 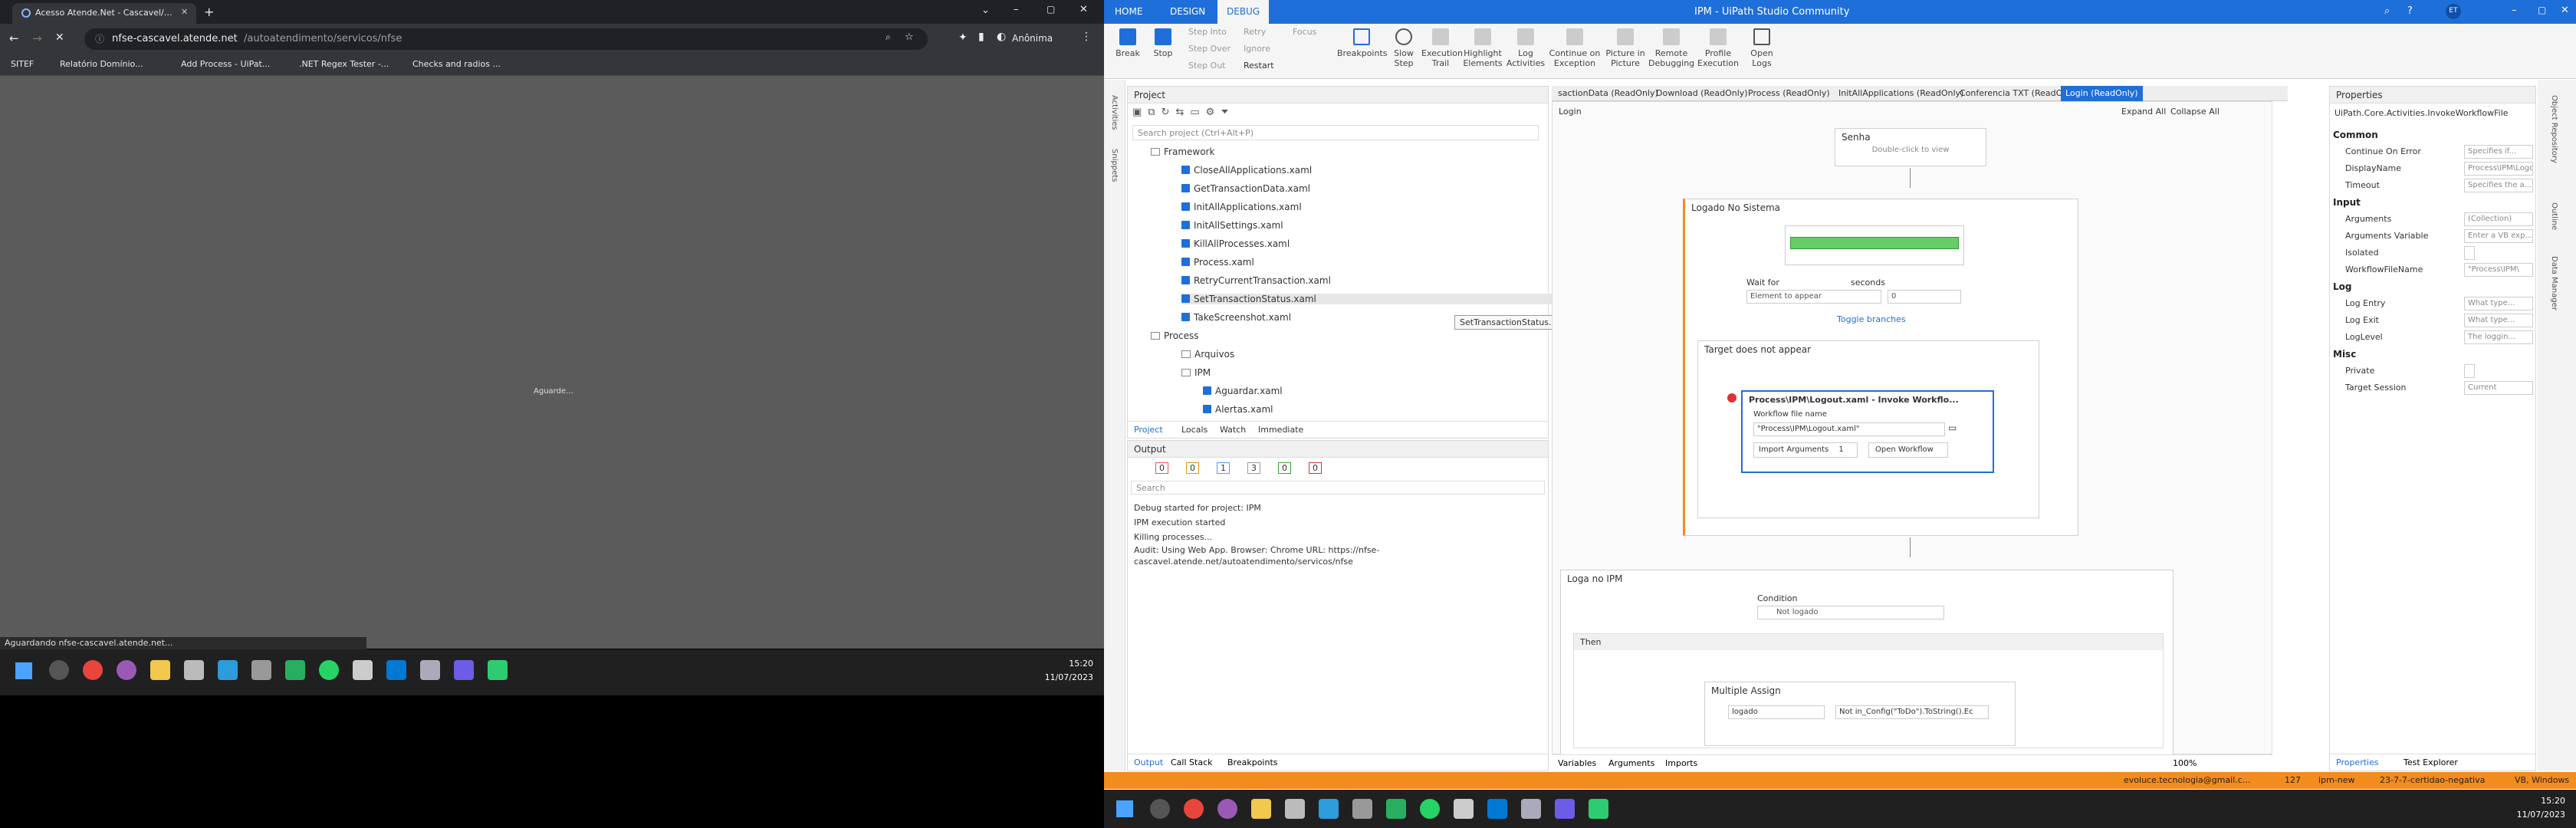 I want to click on doc-tab: sactionData (ReadOnly), so click(x=1608, y=94).